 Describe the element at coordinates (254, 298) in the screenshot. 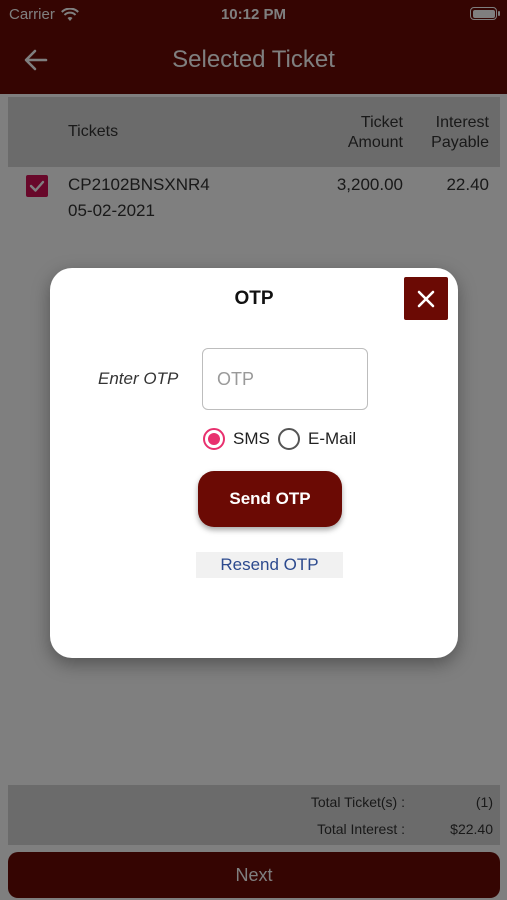

I see `modal-title: OTP` at that location.